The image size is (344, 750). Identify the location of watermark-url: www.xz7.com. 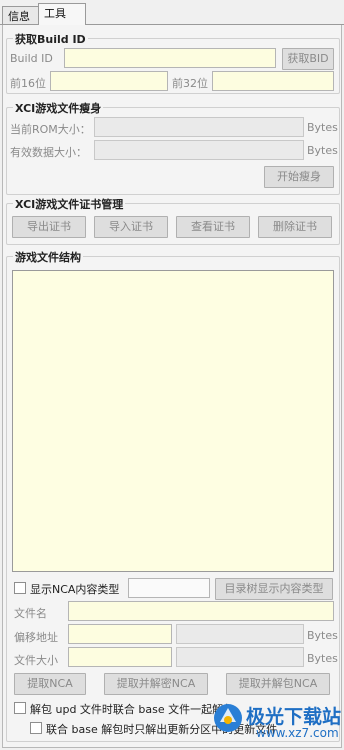
(297, 733).